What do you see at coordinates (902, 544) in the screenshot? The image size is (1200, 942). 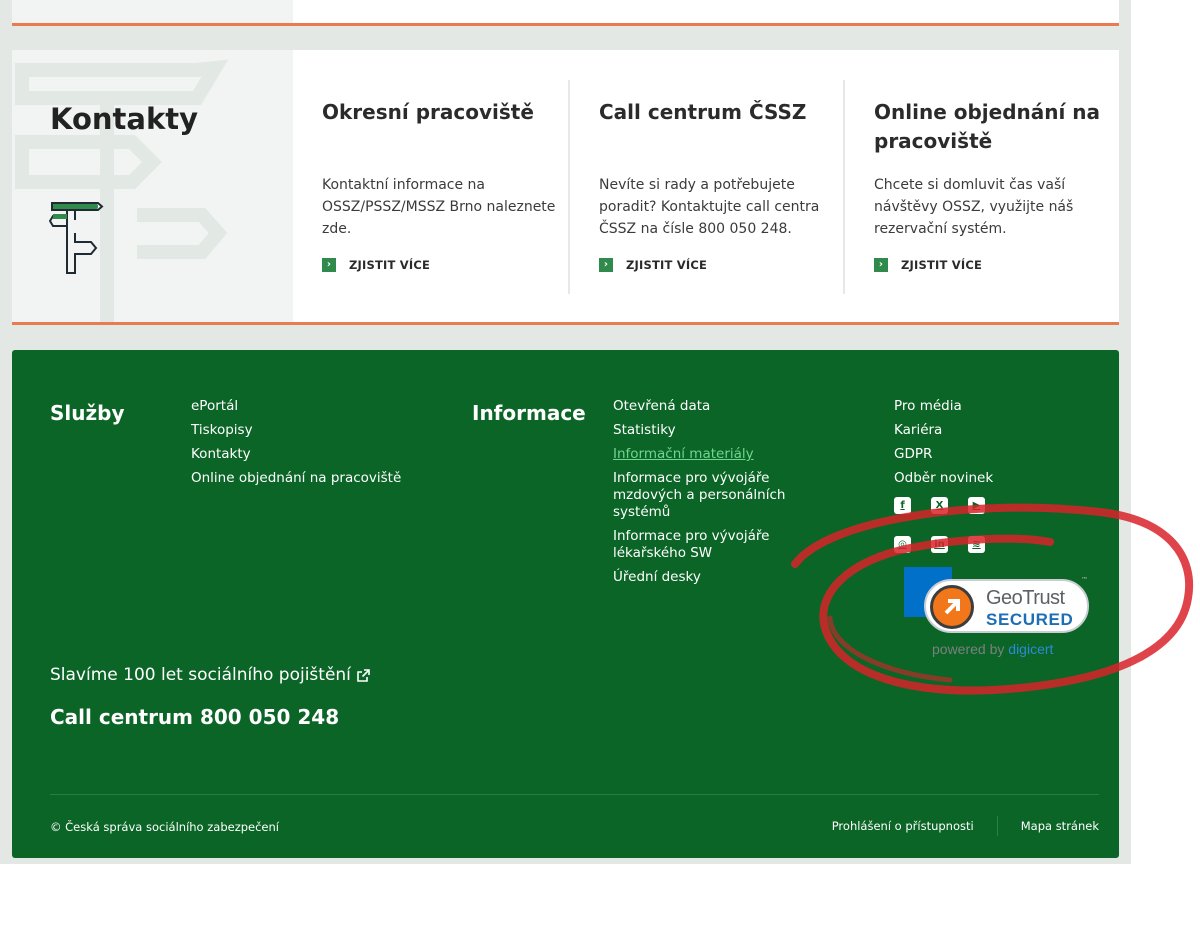 I see `instagram-icon: ◎` at bounding box center [902, 544].